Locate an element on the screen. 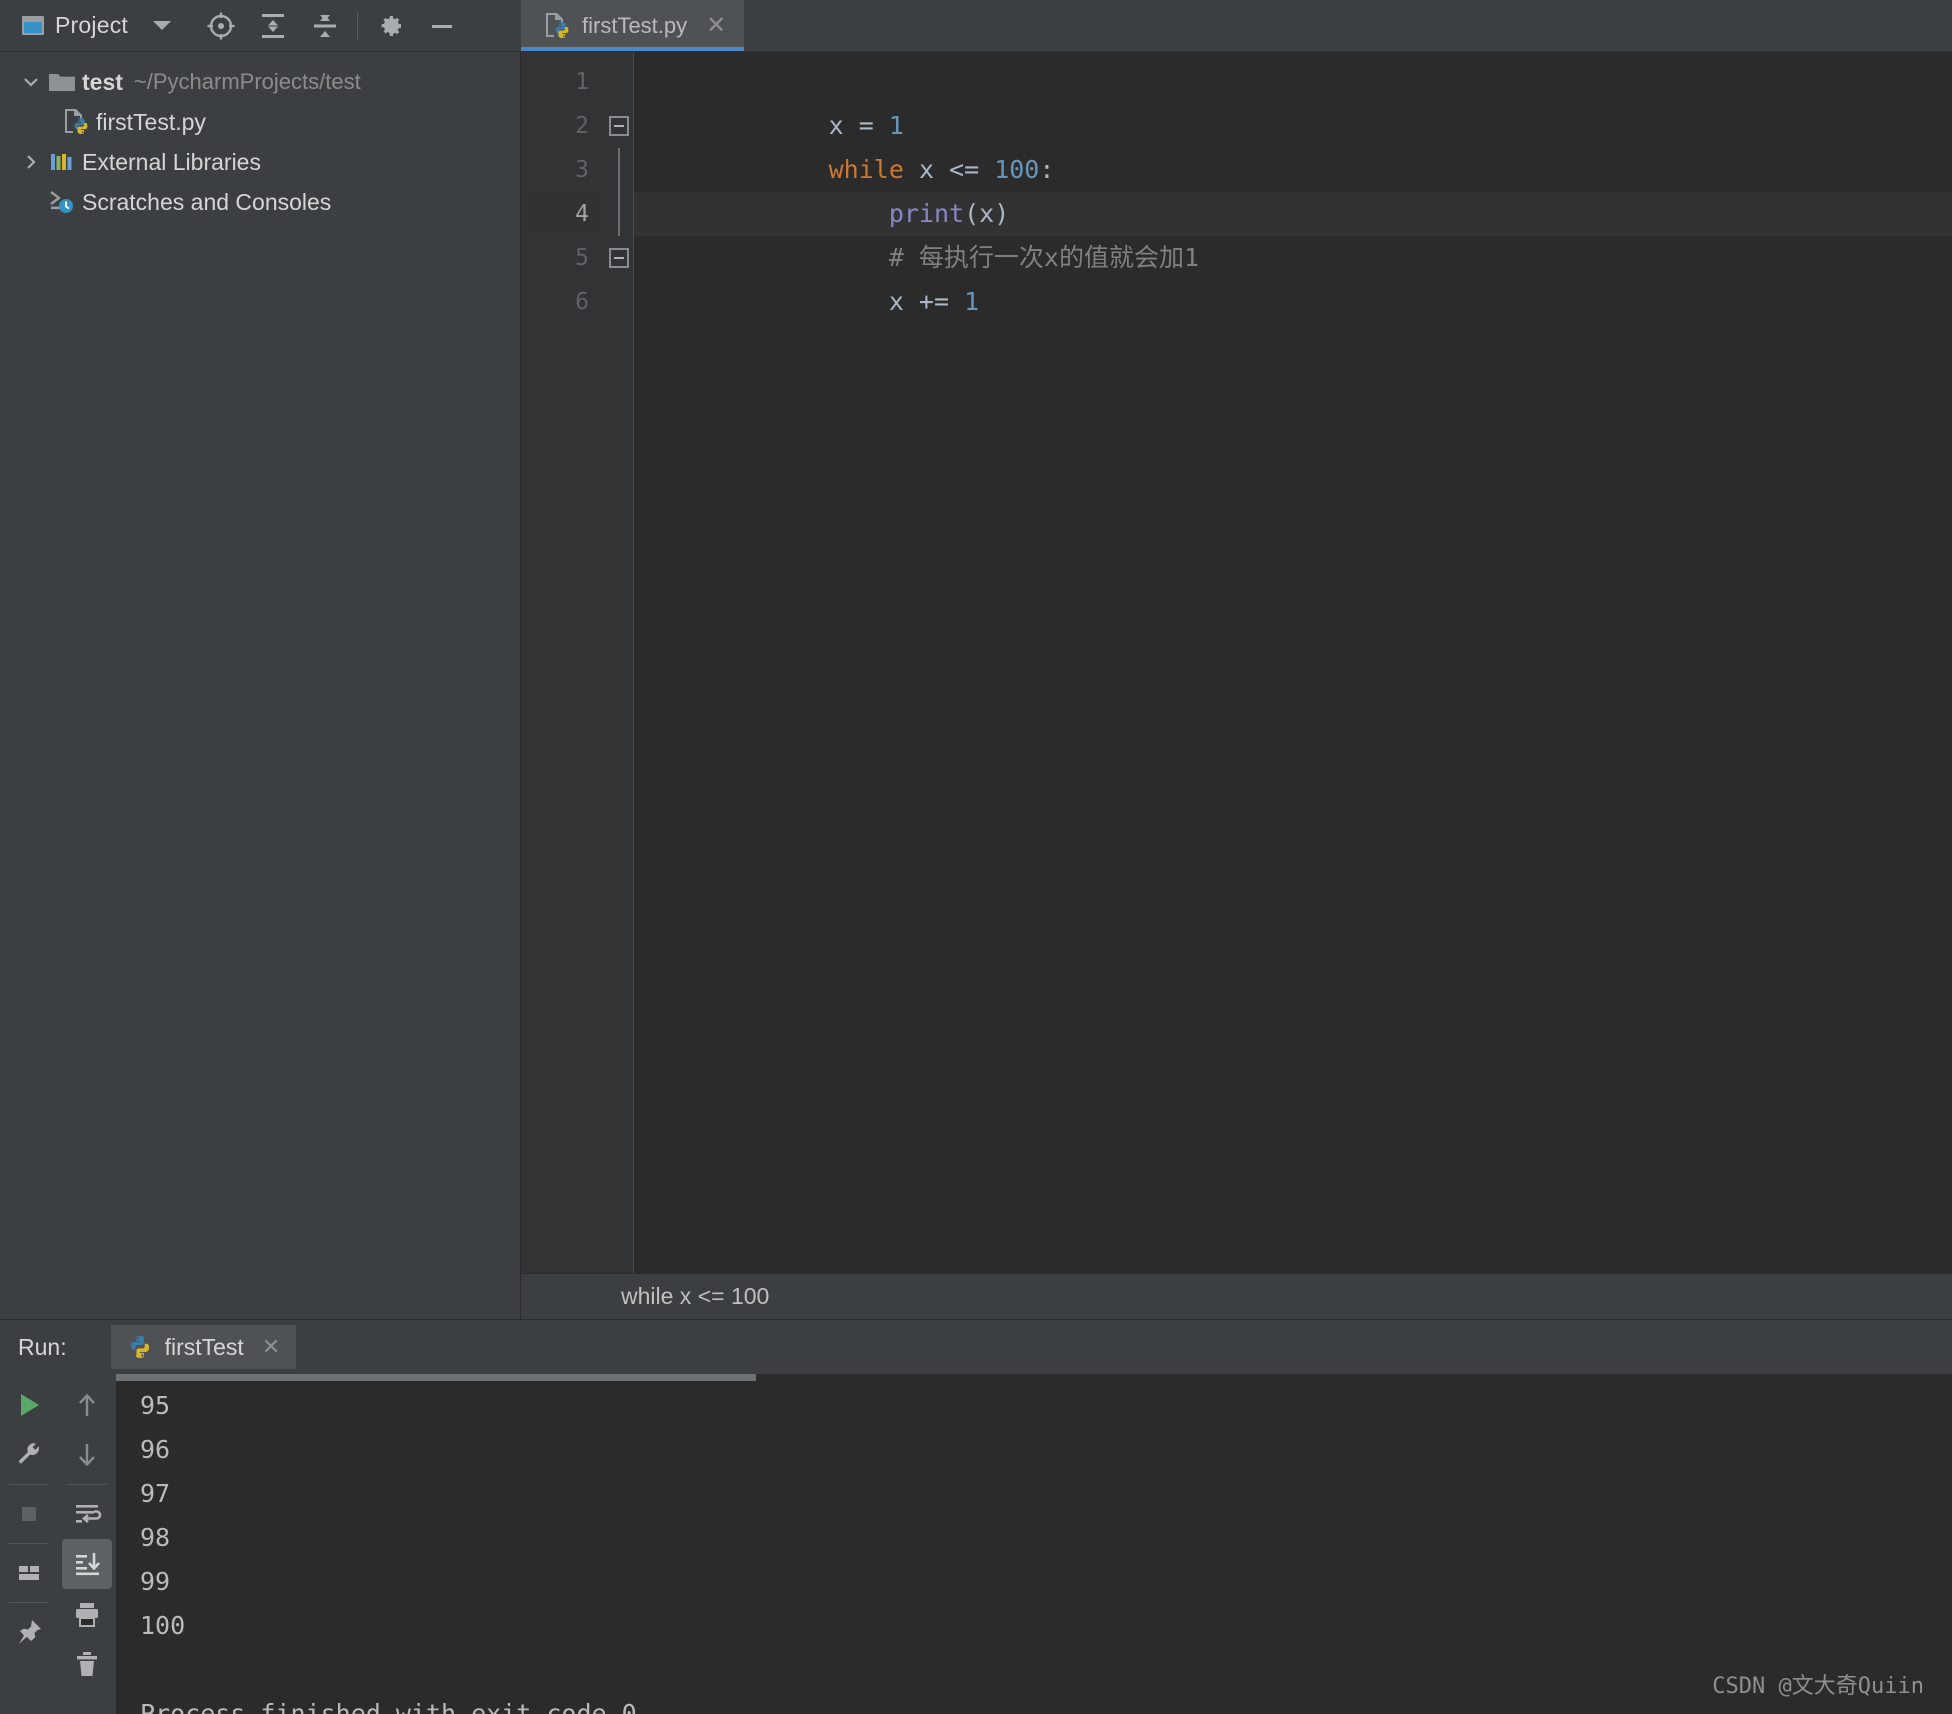  editor-tab-bar: firstTest.py ✕ is located at coordinates (1236, 26).